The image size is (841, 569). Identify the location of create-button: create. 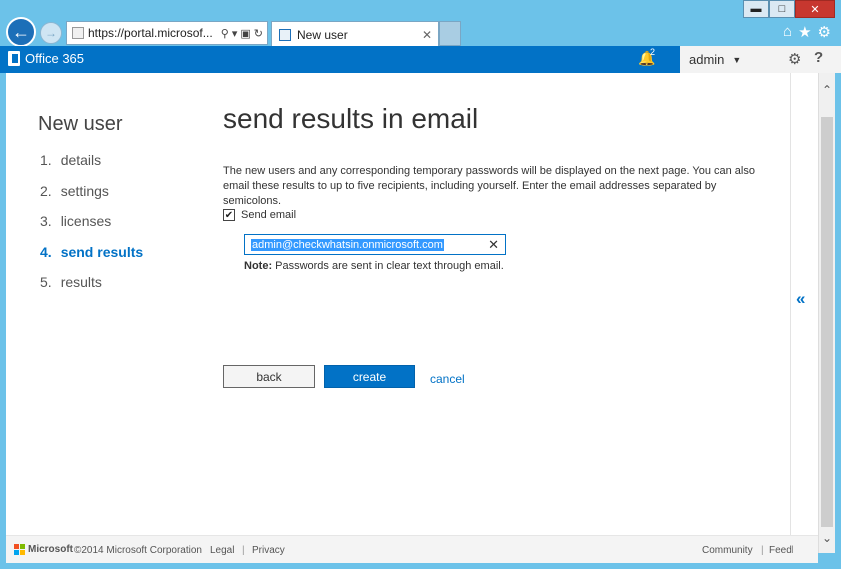
(369, 376).